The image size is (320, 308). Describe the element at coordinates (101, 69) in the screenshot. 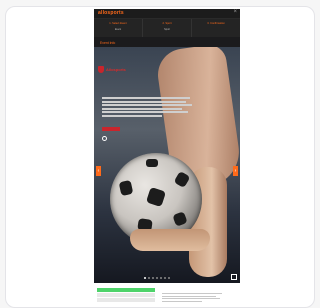

I see `shield-icon` at that location.